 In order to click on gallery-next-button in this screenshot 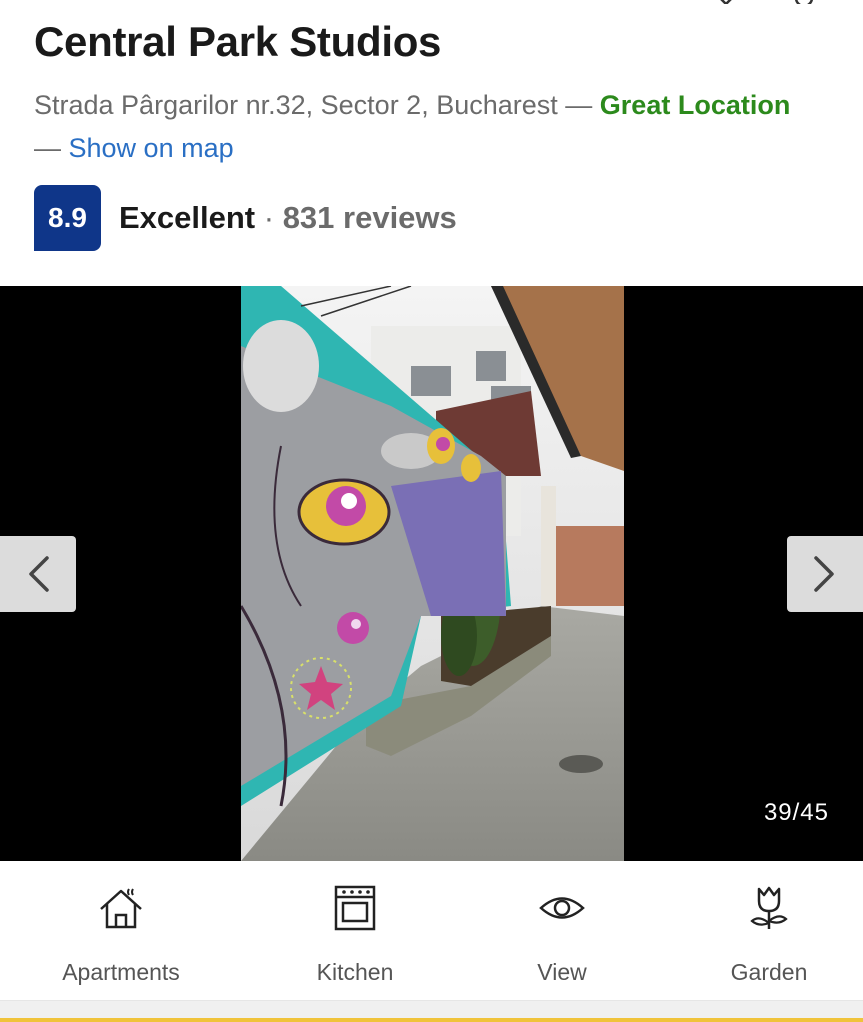, I will do `click(825, 574)`.